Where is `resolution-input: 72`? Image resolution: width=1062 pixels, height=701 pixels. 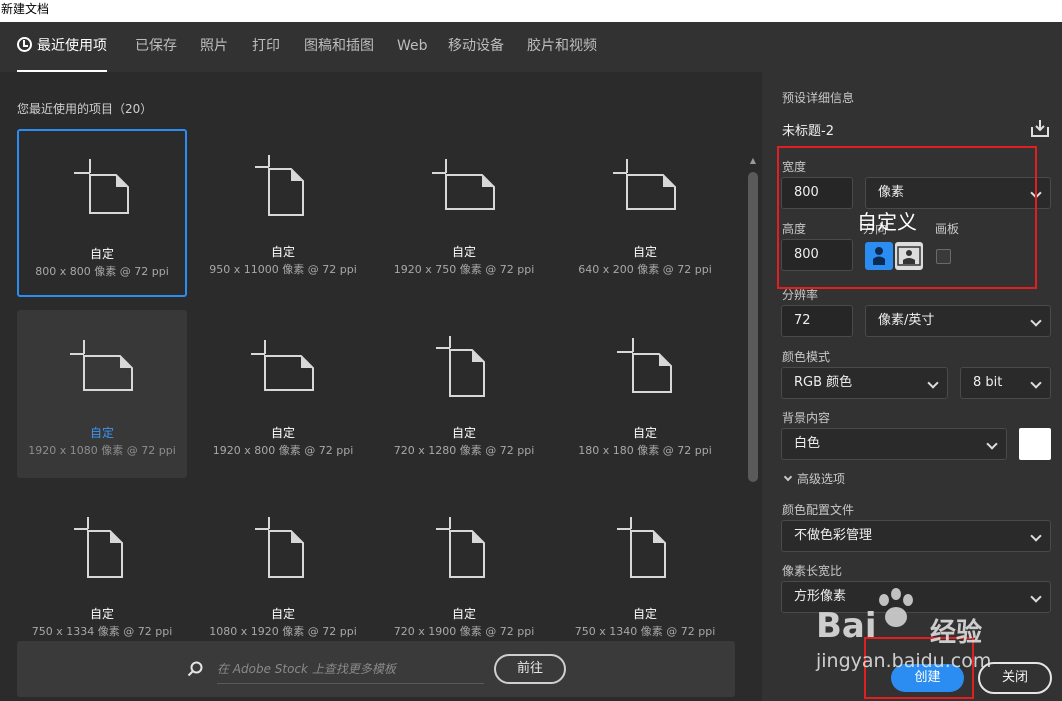 resolution-input: 72 is located at coordinates (817, 321).